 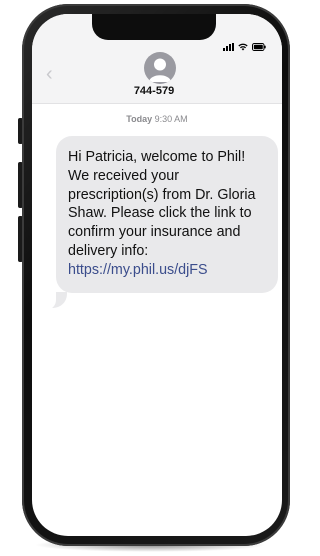 I want to click on message-timestamp: Today 9:30 AM, so click(x=157, y=119).